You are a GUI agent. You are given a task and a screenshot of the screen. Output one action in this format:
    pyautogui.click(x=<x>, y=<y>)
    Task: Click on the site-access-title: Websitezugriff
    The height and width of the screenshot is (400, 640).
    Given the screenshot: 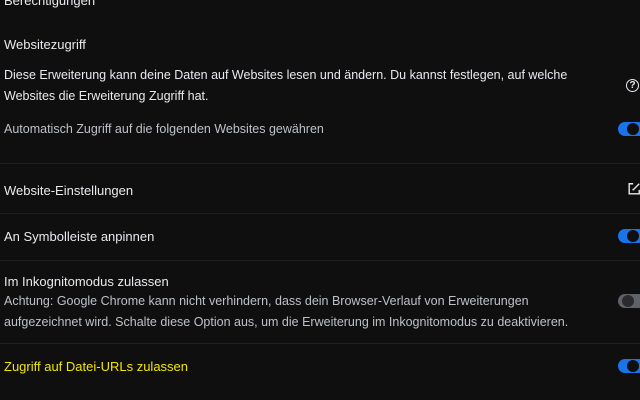 What is the action you would take?
    pyautogui.click(x=45, y=44)
    